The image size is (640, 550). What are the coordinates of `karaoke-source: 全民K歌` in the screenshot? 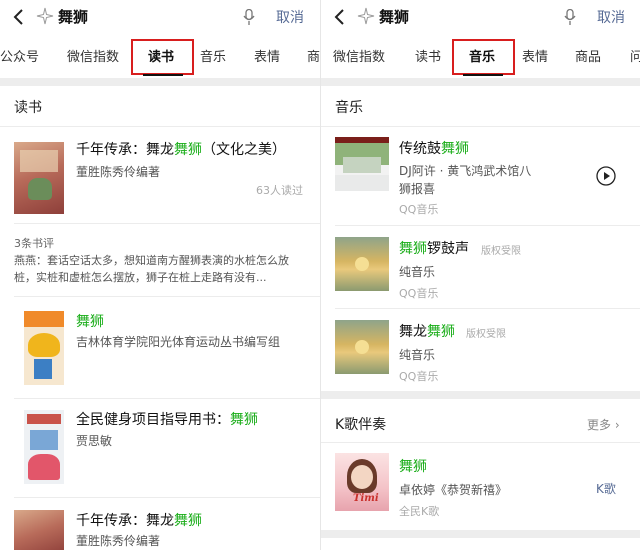 It's located at (419, 511).